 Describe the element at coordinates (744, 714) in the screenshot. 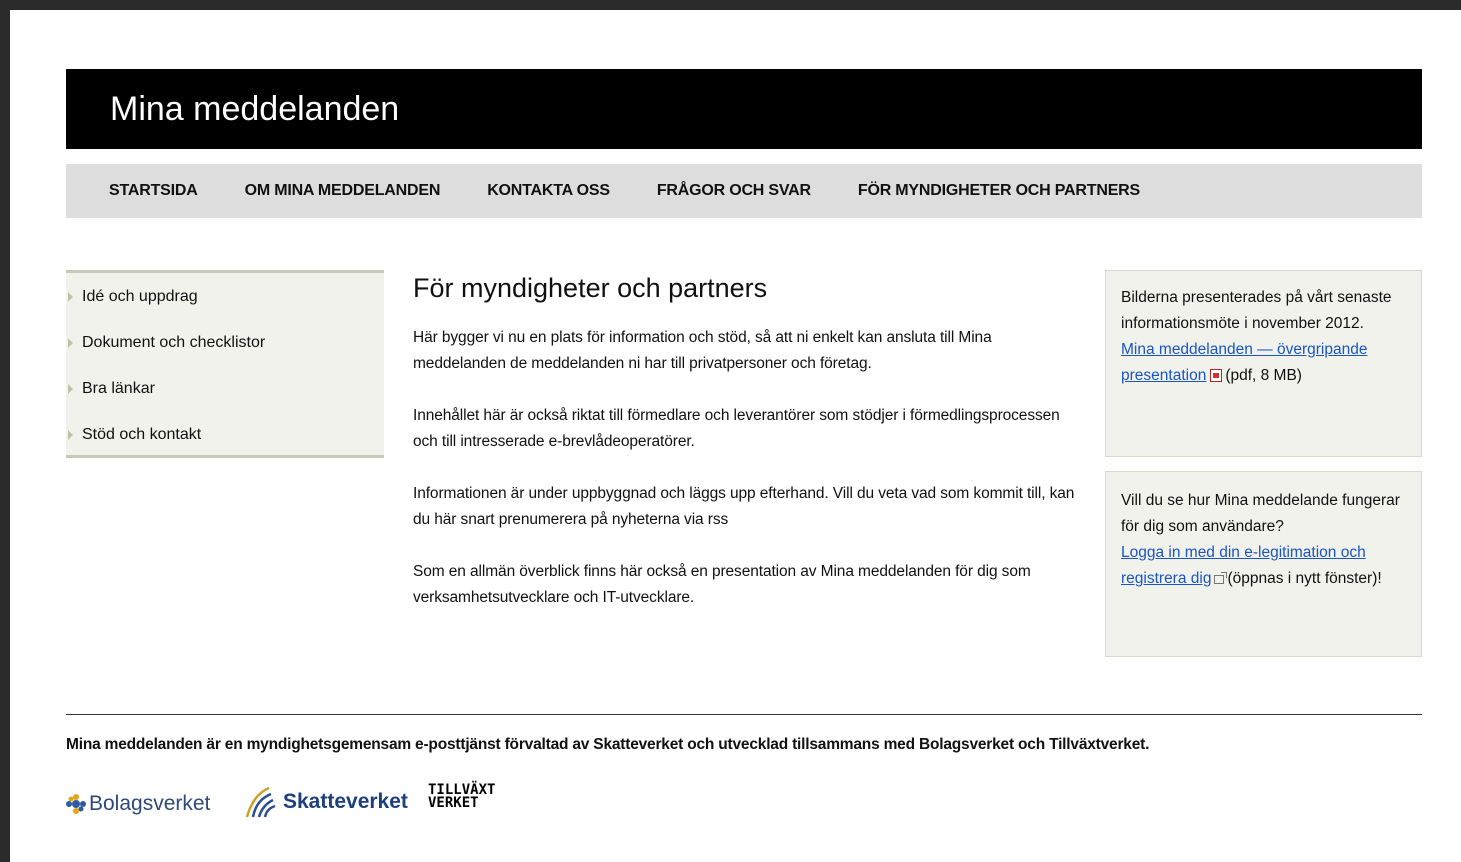

I see `footer-divider` at that location.